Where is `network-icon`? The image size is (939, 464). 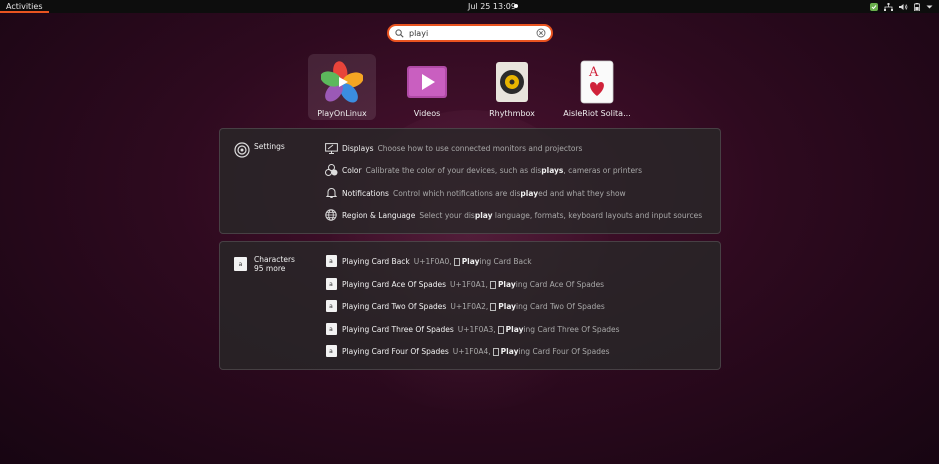 network-icon is located at coordinates (888, 6).